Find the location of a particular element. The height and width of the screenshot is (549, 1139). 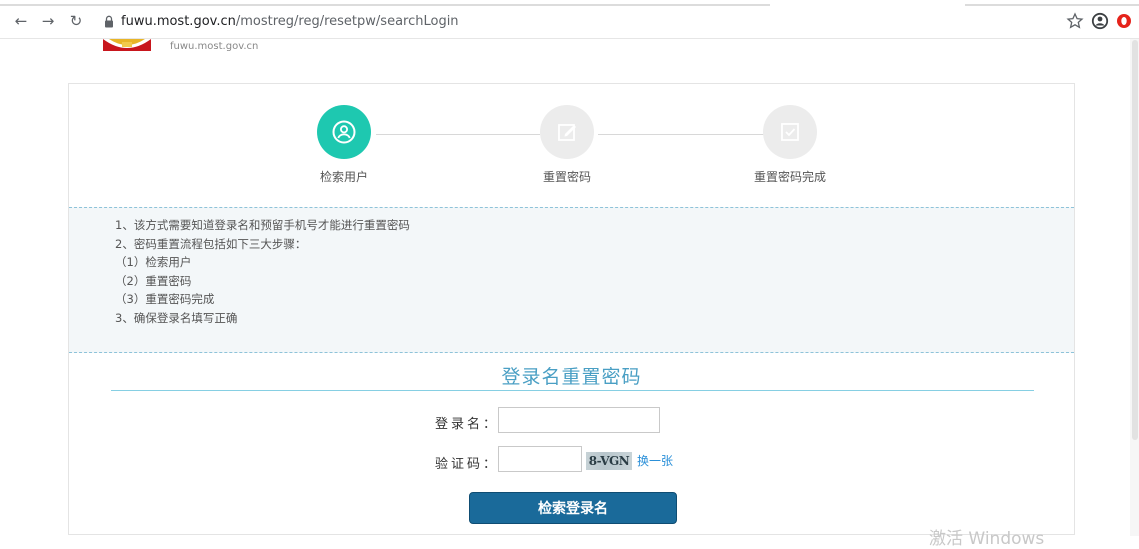

windows-activation-watermark: 激活 Windows is located at coordinates (987, 539).